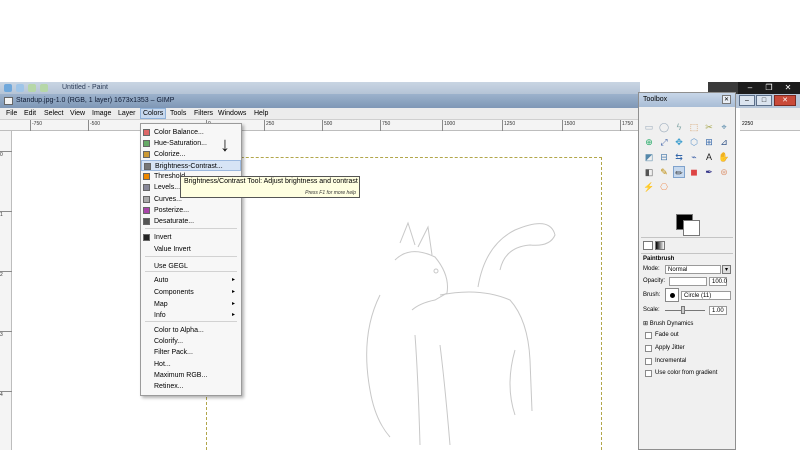 The width and height of the screenshot is (800, 450). What do you see at coordinates (191, 315) in the screenshot?
I see `menu-item-info: Info ▸` at bounding box center [191, 315].